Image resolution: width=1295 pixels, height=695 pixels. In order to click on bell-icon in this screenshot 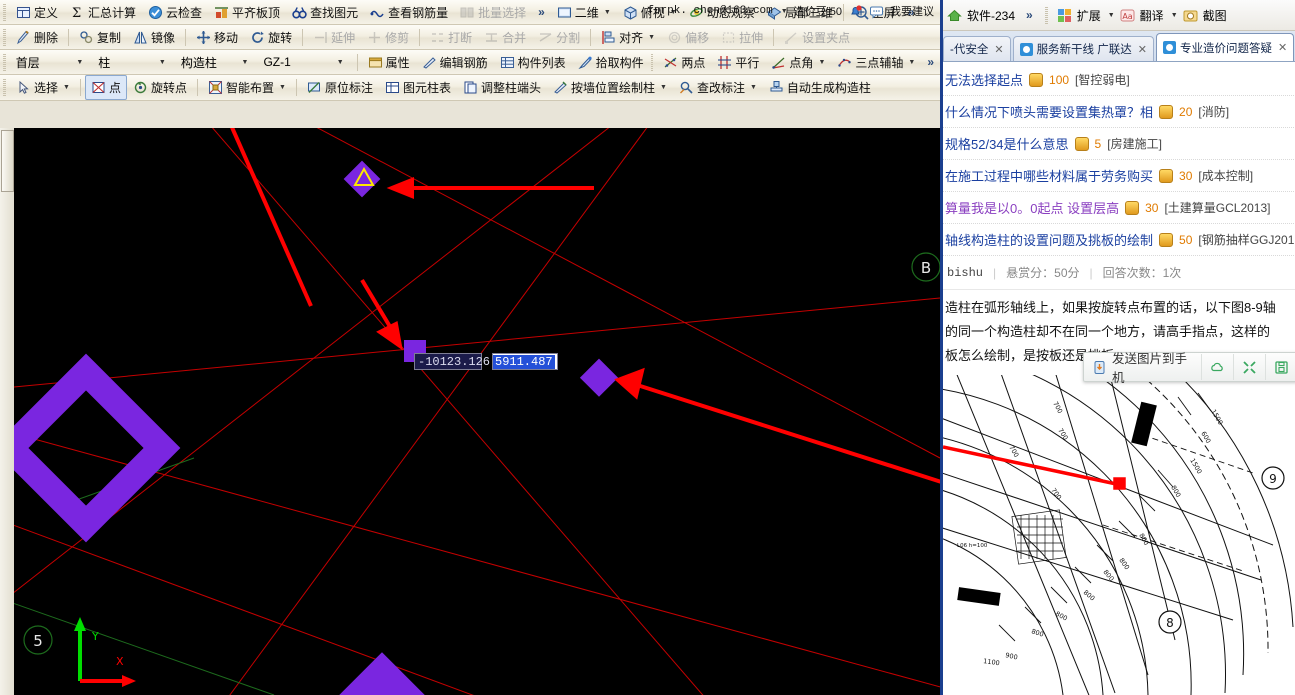, I will do `click(855, 11)`.